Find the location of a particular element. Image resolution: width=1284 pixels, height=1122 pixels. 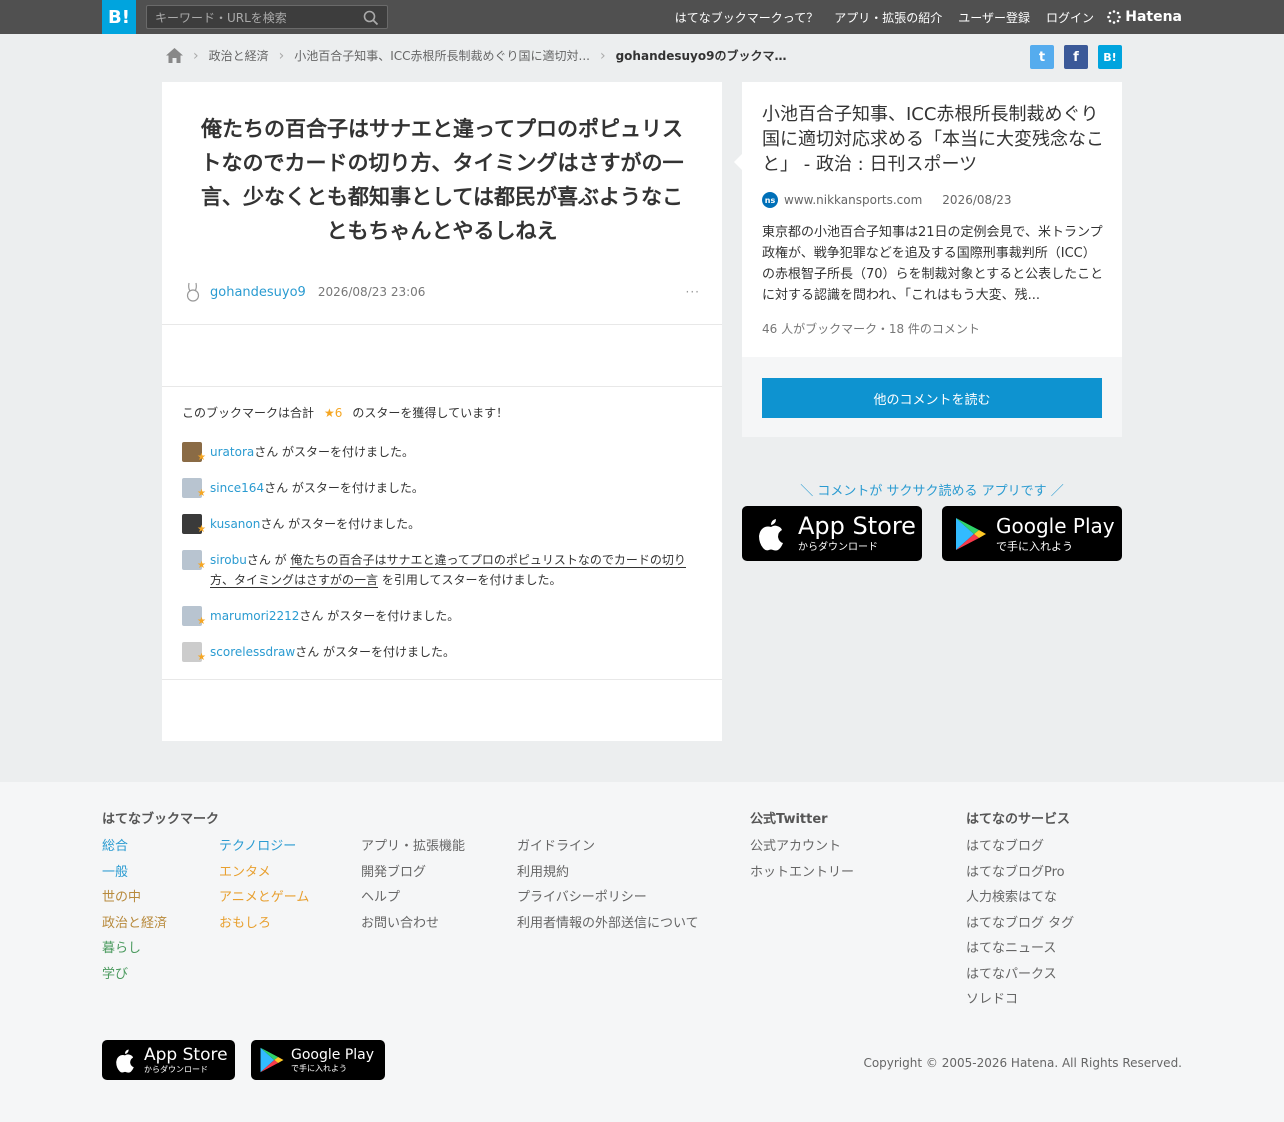

footer-link: はてなブログPro is located at coordinates (1020, 873).